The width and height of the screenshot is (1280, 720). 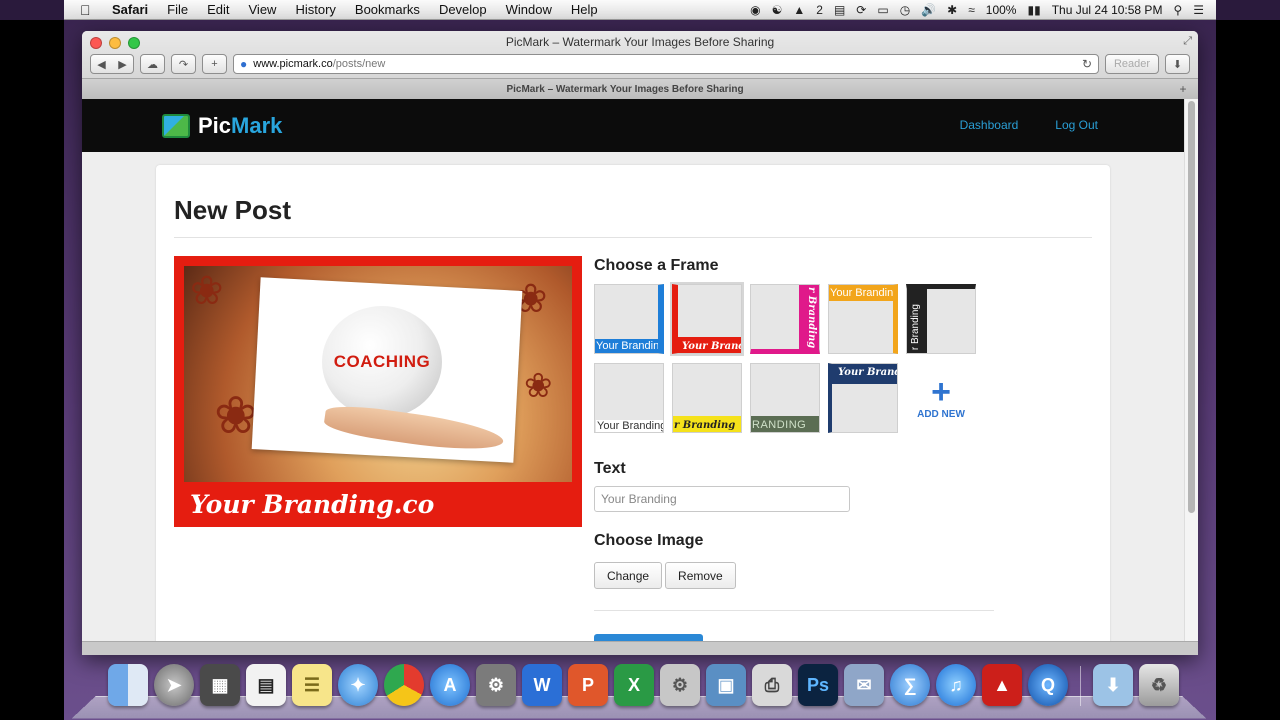 I want to click on photoshop-icon: Ps, so click(x=818, y=685).